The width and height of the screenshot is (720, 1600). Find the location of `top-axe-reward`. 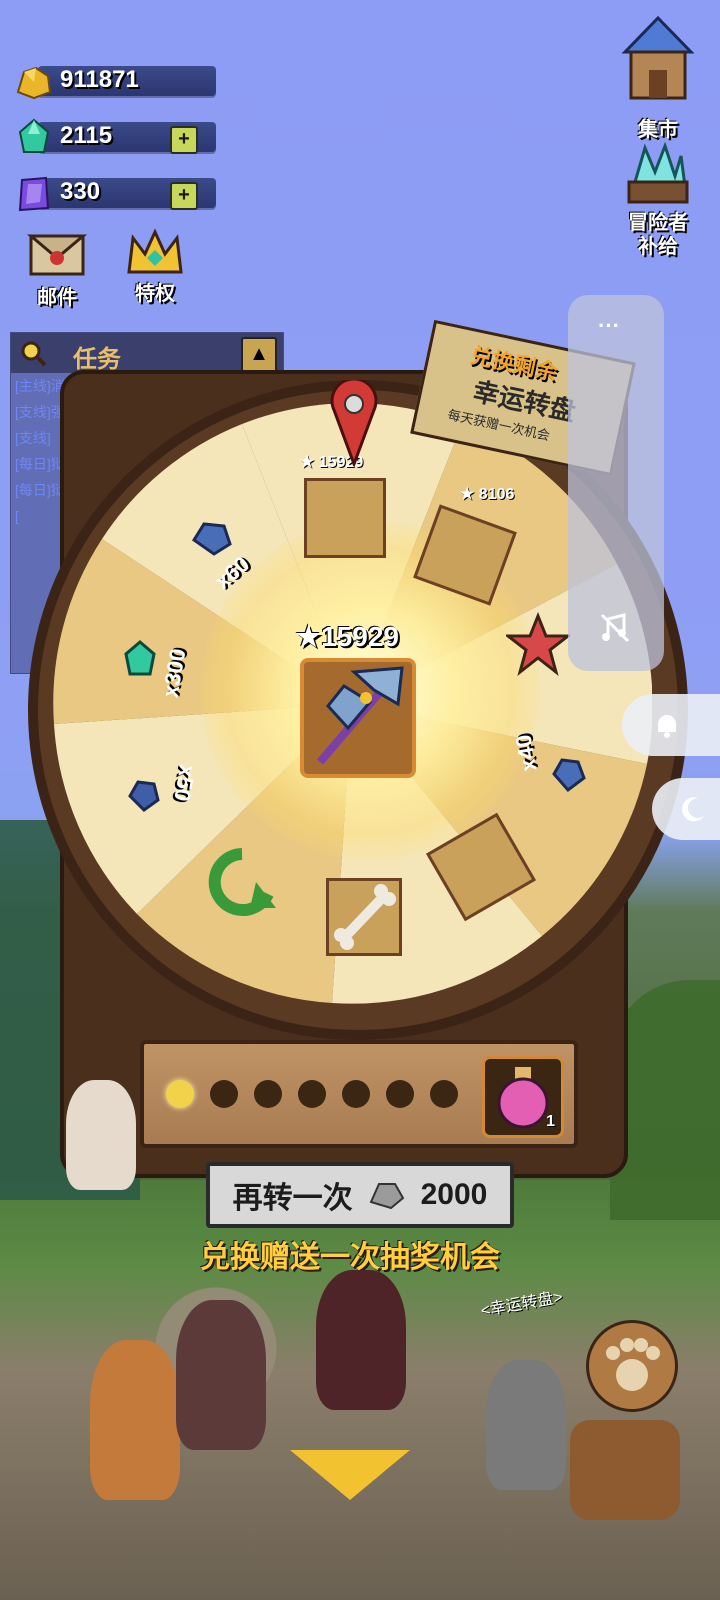

top-axe-reward is located at coordinates (345, 518).